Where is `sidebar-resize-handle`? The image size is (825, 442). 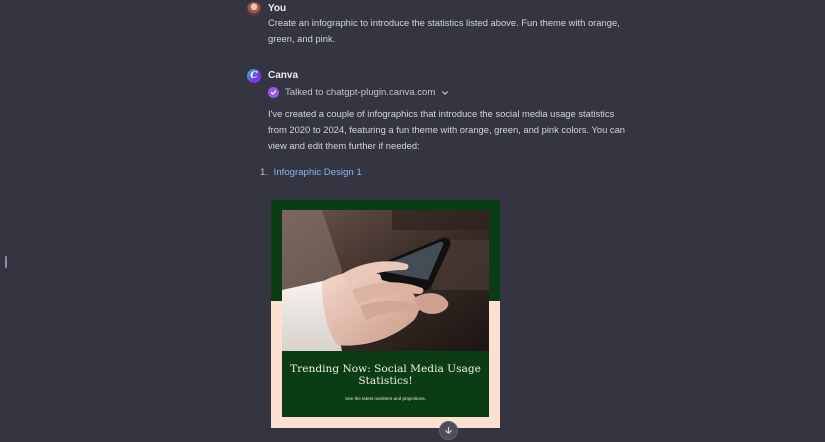
sidebar-resize-handle is located at coordinates (6, 262).